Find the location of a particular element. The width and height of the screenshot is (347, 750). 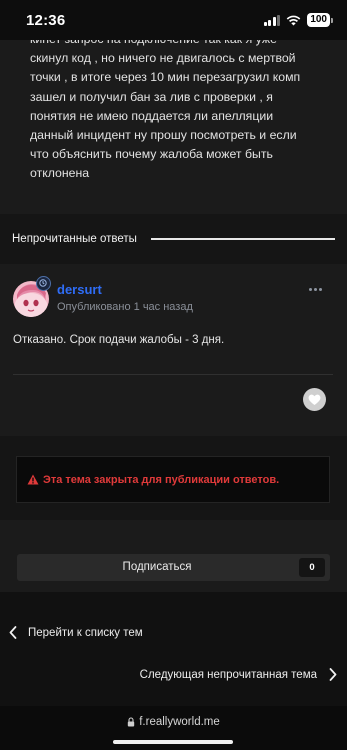

locked-notice: Эта тема закрыта для публикации ответов. is located at coordinates (173, 479).